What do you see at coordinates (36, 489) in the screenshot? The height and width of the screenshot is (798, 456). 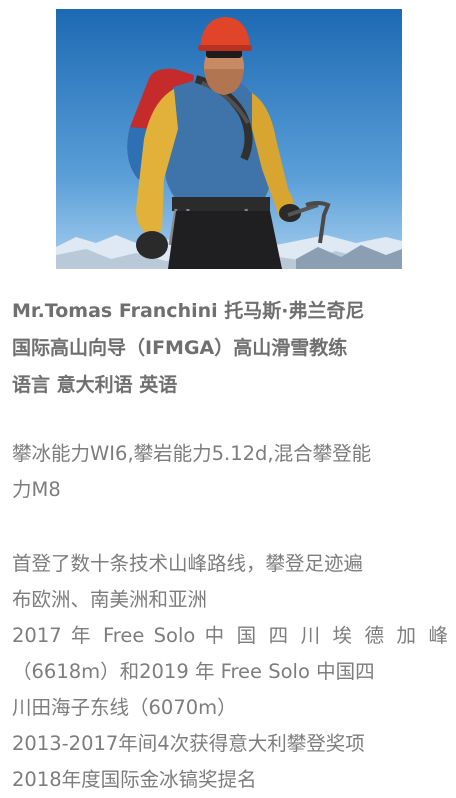 I see `abilities-line-2: 力M8` at bounding box center [36, 489].